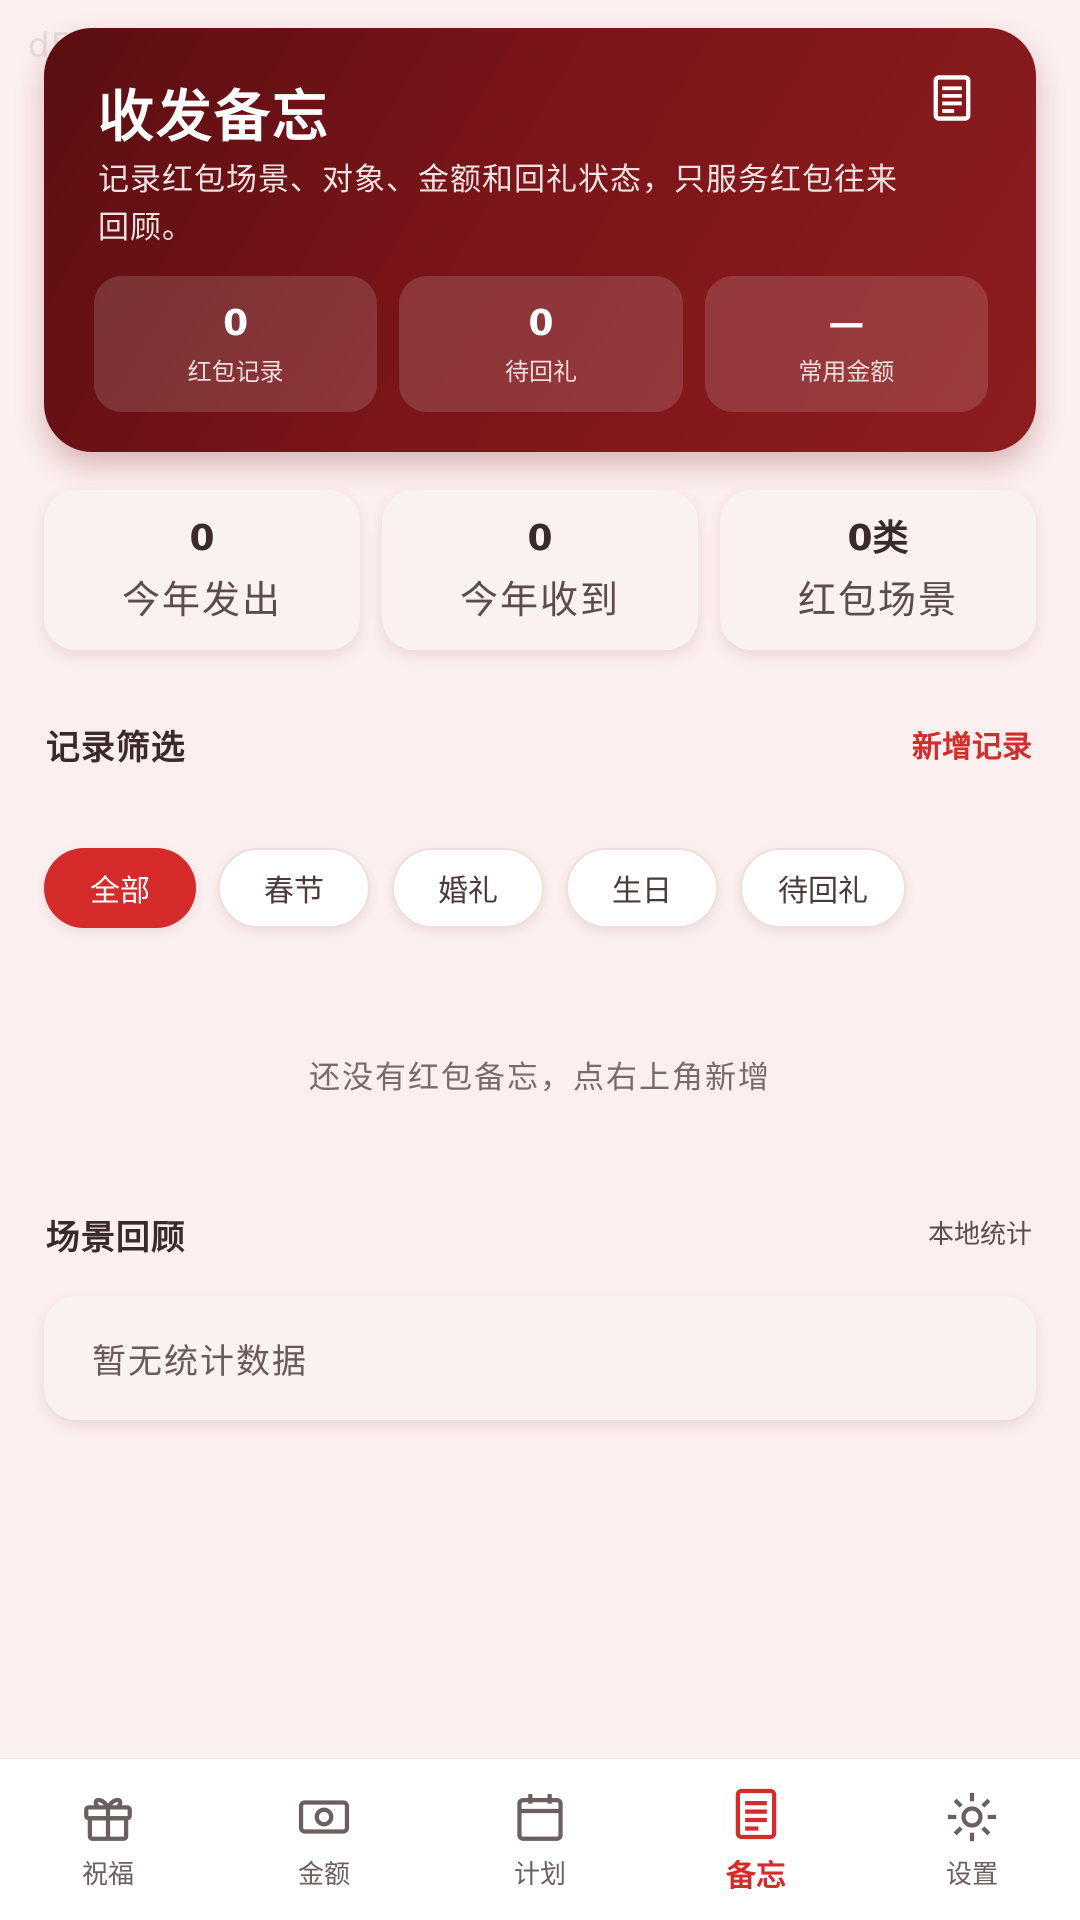  Describe the element at coordinates (642, 888) in the screenshot. I see `chip-birthday: 生日` at that location.